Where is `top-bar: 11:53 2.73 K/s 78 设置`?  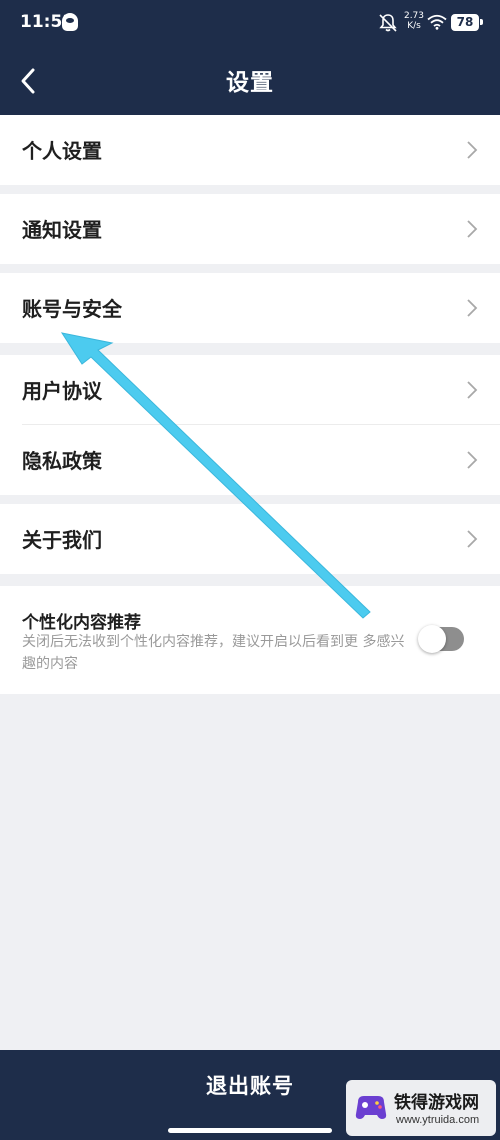 top-bar: 11:53 2.73 K/s 78 设置 is located at coordinates (250, 57).